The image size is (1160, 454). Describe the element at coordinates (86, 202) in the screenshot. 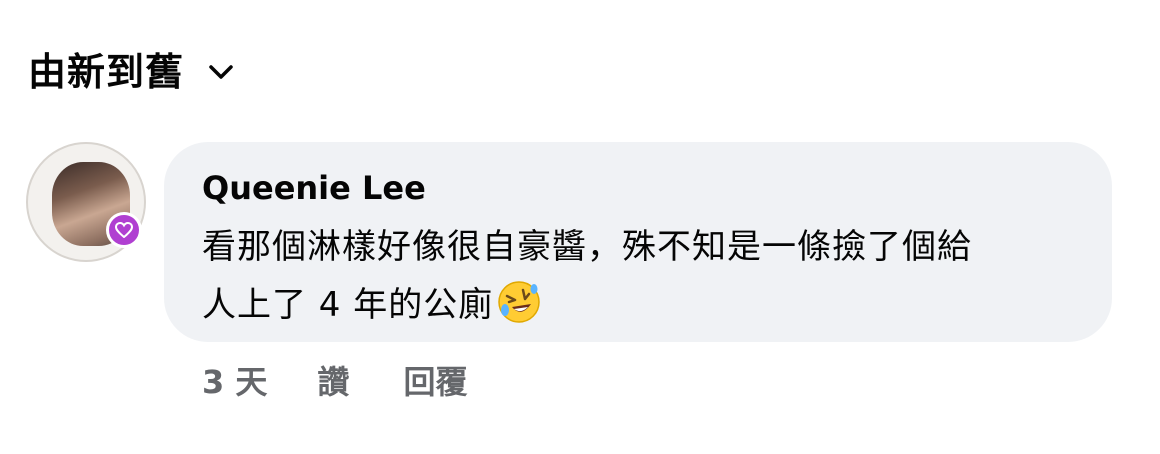

I see `avatar` at that location.